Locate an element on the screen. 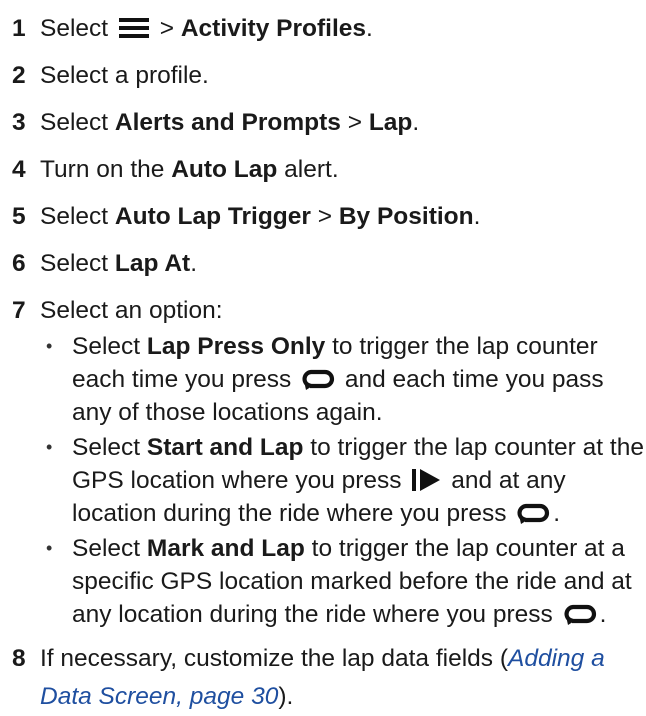  step-text: Turn on the is located at coordinates (102, 169).